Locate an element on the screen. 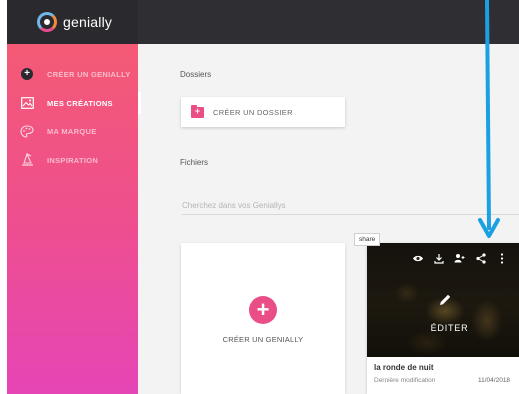 The height and width of the screenshot is (394, 519). card-thumbnail: ÉDITER is located at coordinates (443, 300).